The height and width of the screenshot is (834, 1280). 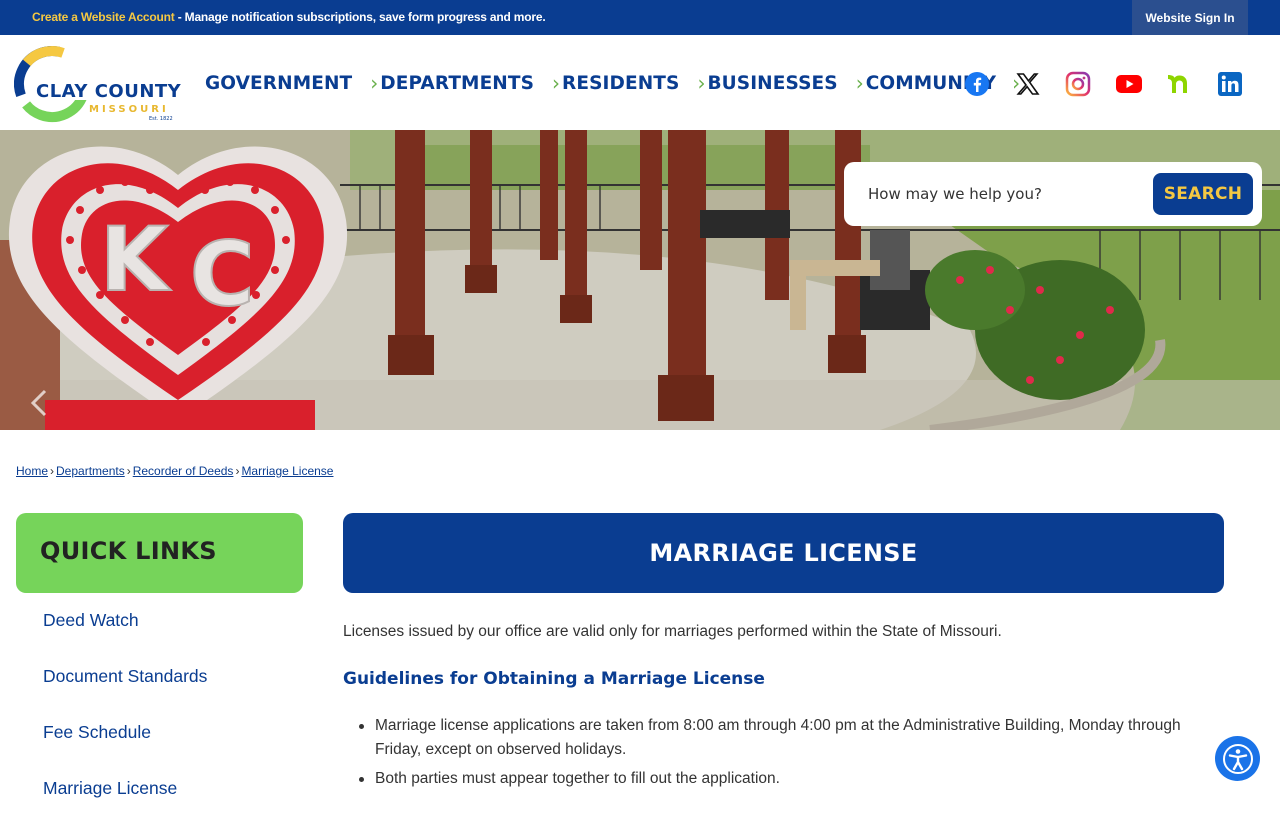 I want to click on page-title: MARRIAGE LICENSE, so click(x=783, y=553).